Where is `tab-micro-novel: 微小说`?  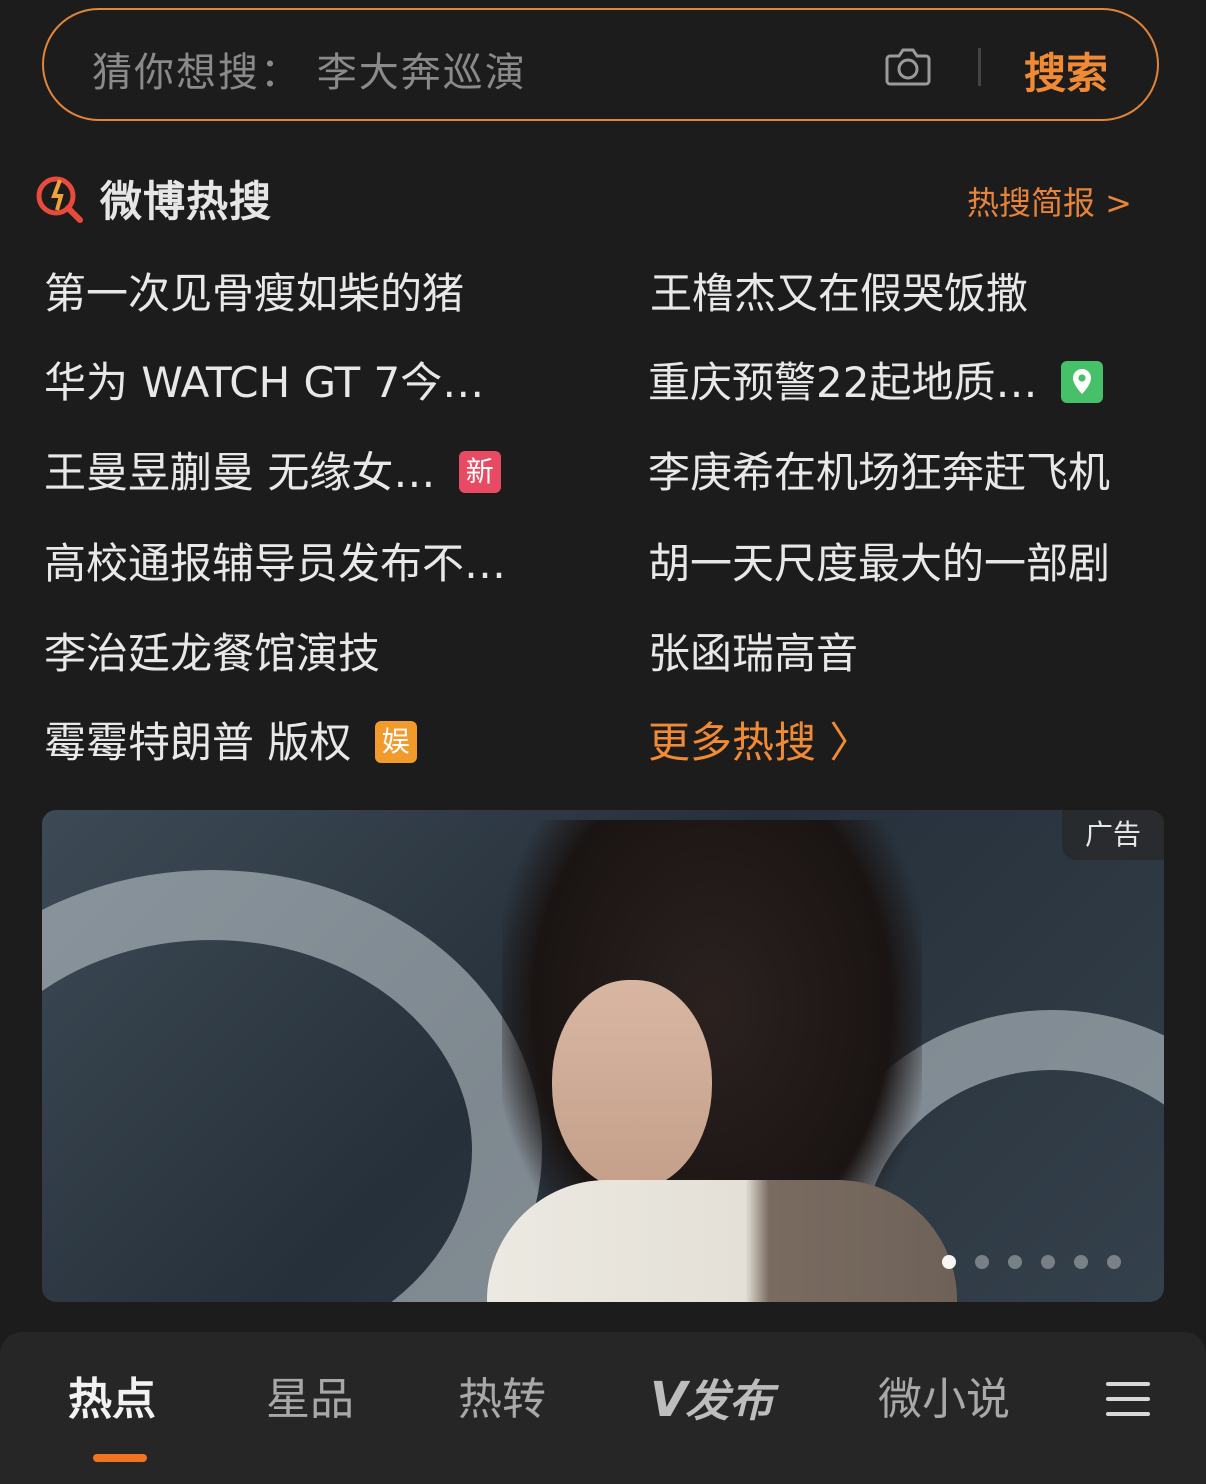
tab-micro-novel: 微小说 is located at coordinates (944, 1400).